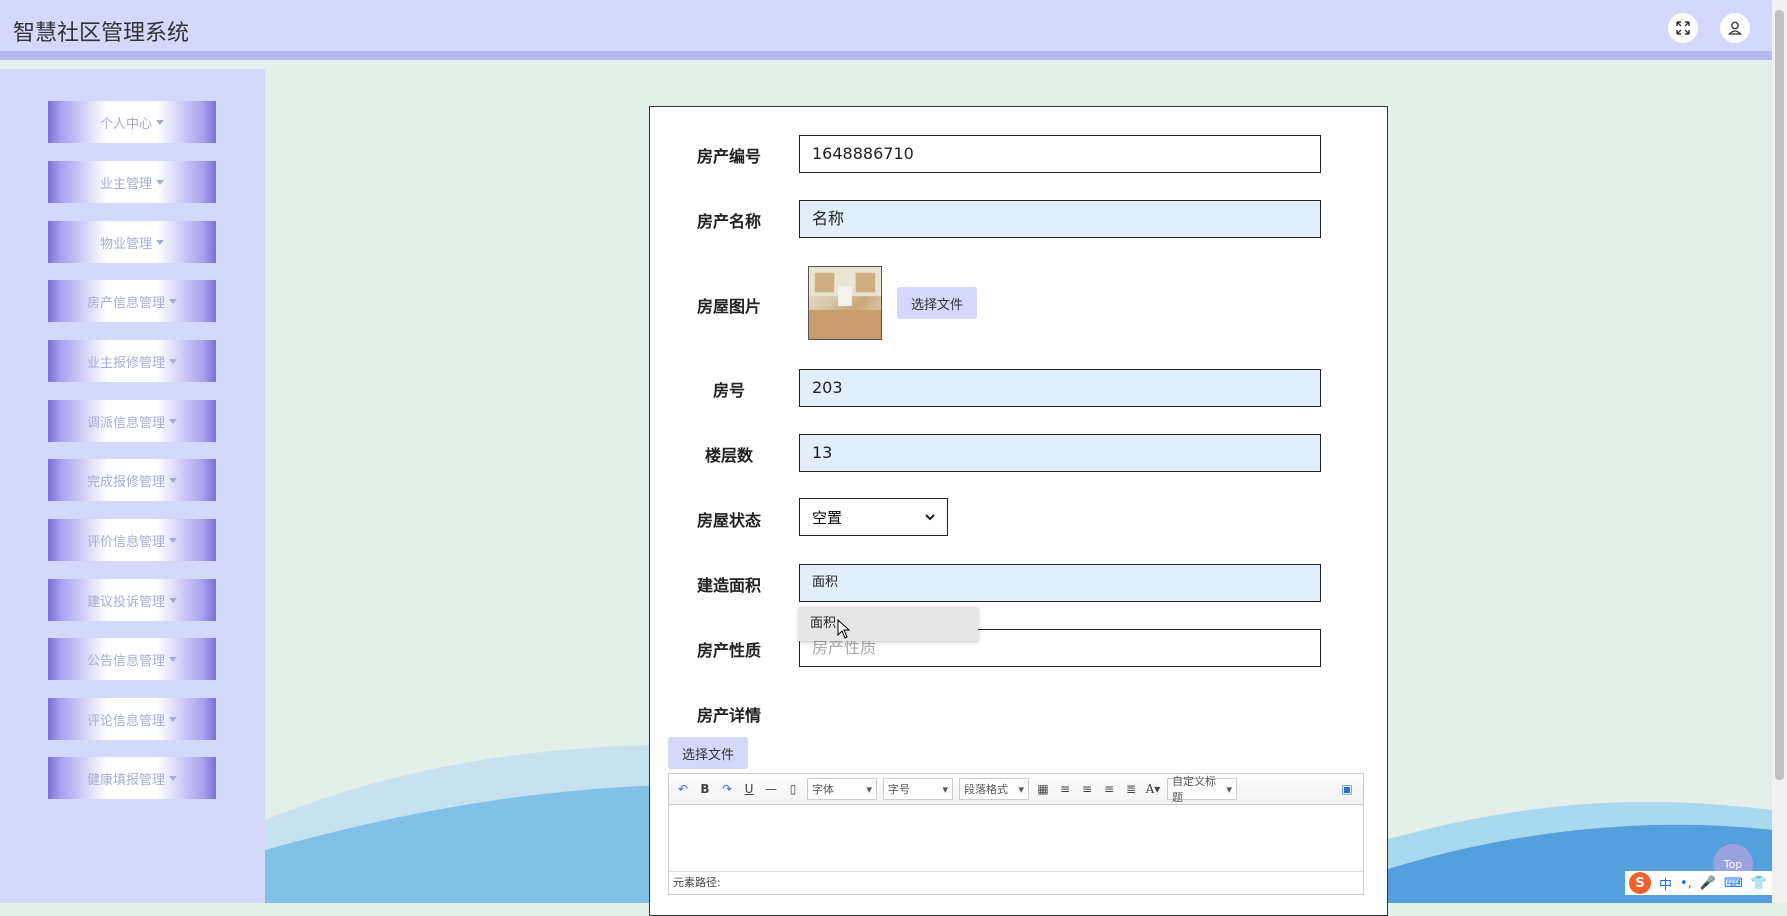 The image size is (1787, 916). I want to click on code-label: 房产编号, so click(728, 156).